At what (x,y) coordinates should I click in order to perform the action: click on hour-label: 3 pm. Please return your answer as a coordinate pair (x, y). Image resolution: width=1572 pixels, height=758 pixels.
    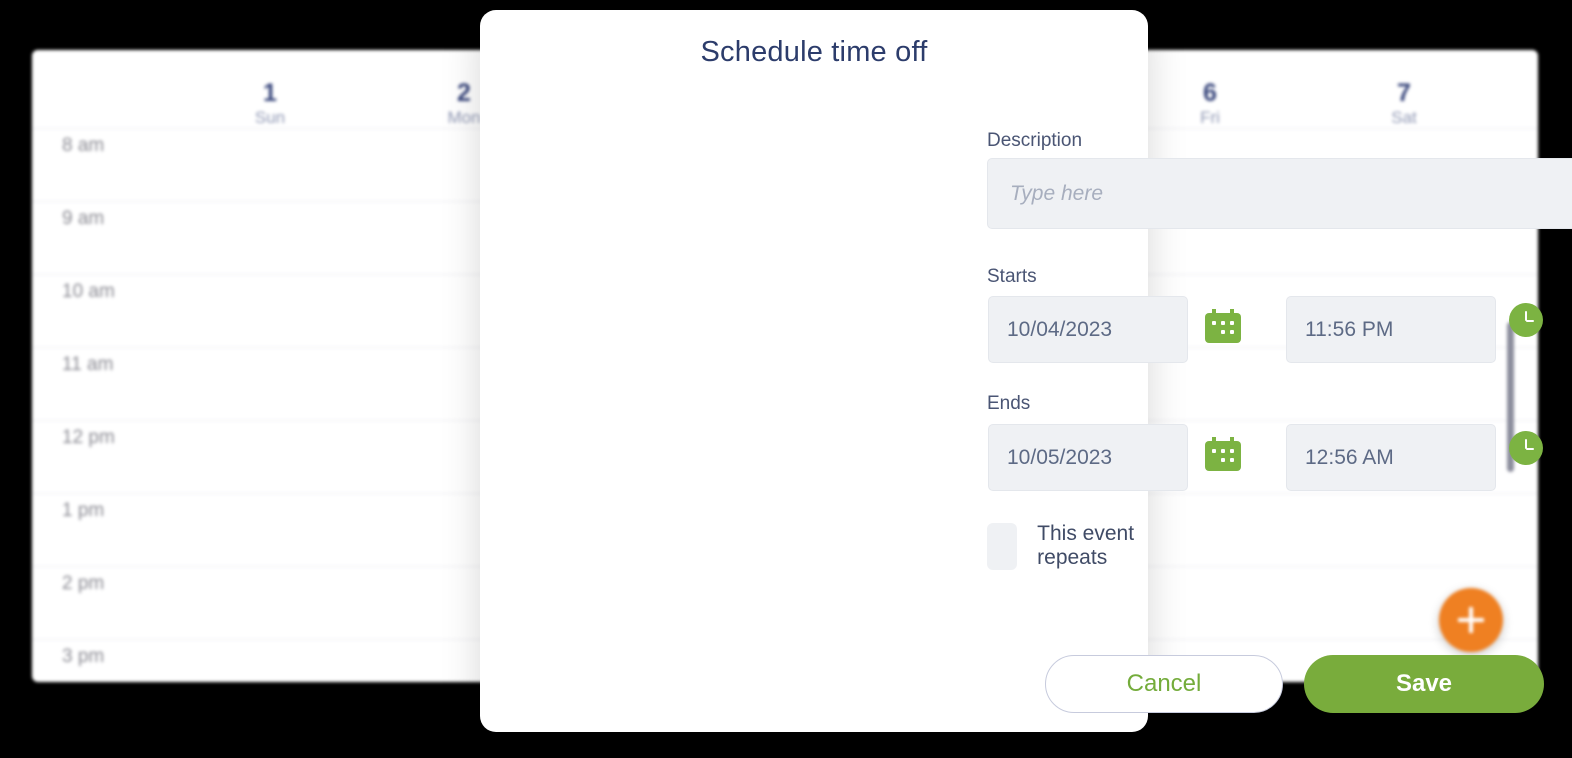
    Looking at the image, I should click on (83, 656).